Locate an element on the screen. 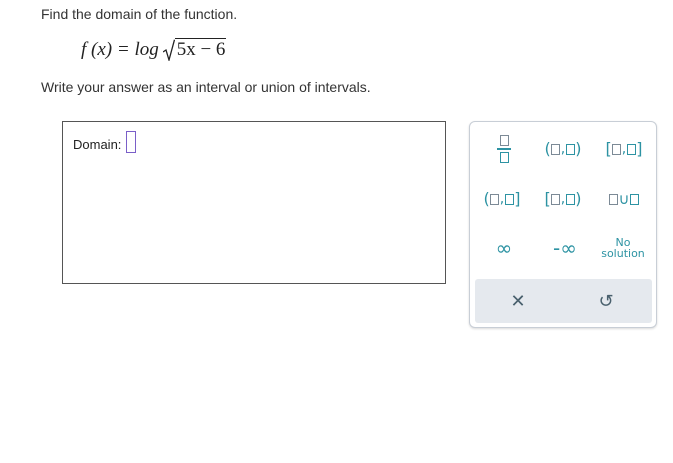 The height and width of the screenshot is (463, 673). undo-button: ↺ is located at coordinates (606, 301).